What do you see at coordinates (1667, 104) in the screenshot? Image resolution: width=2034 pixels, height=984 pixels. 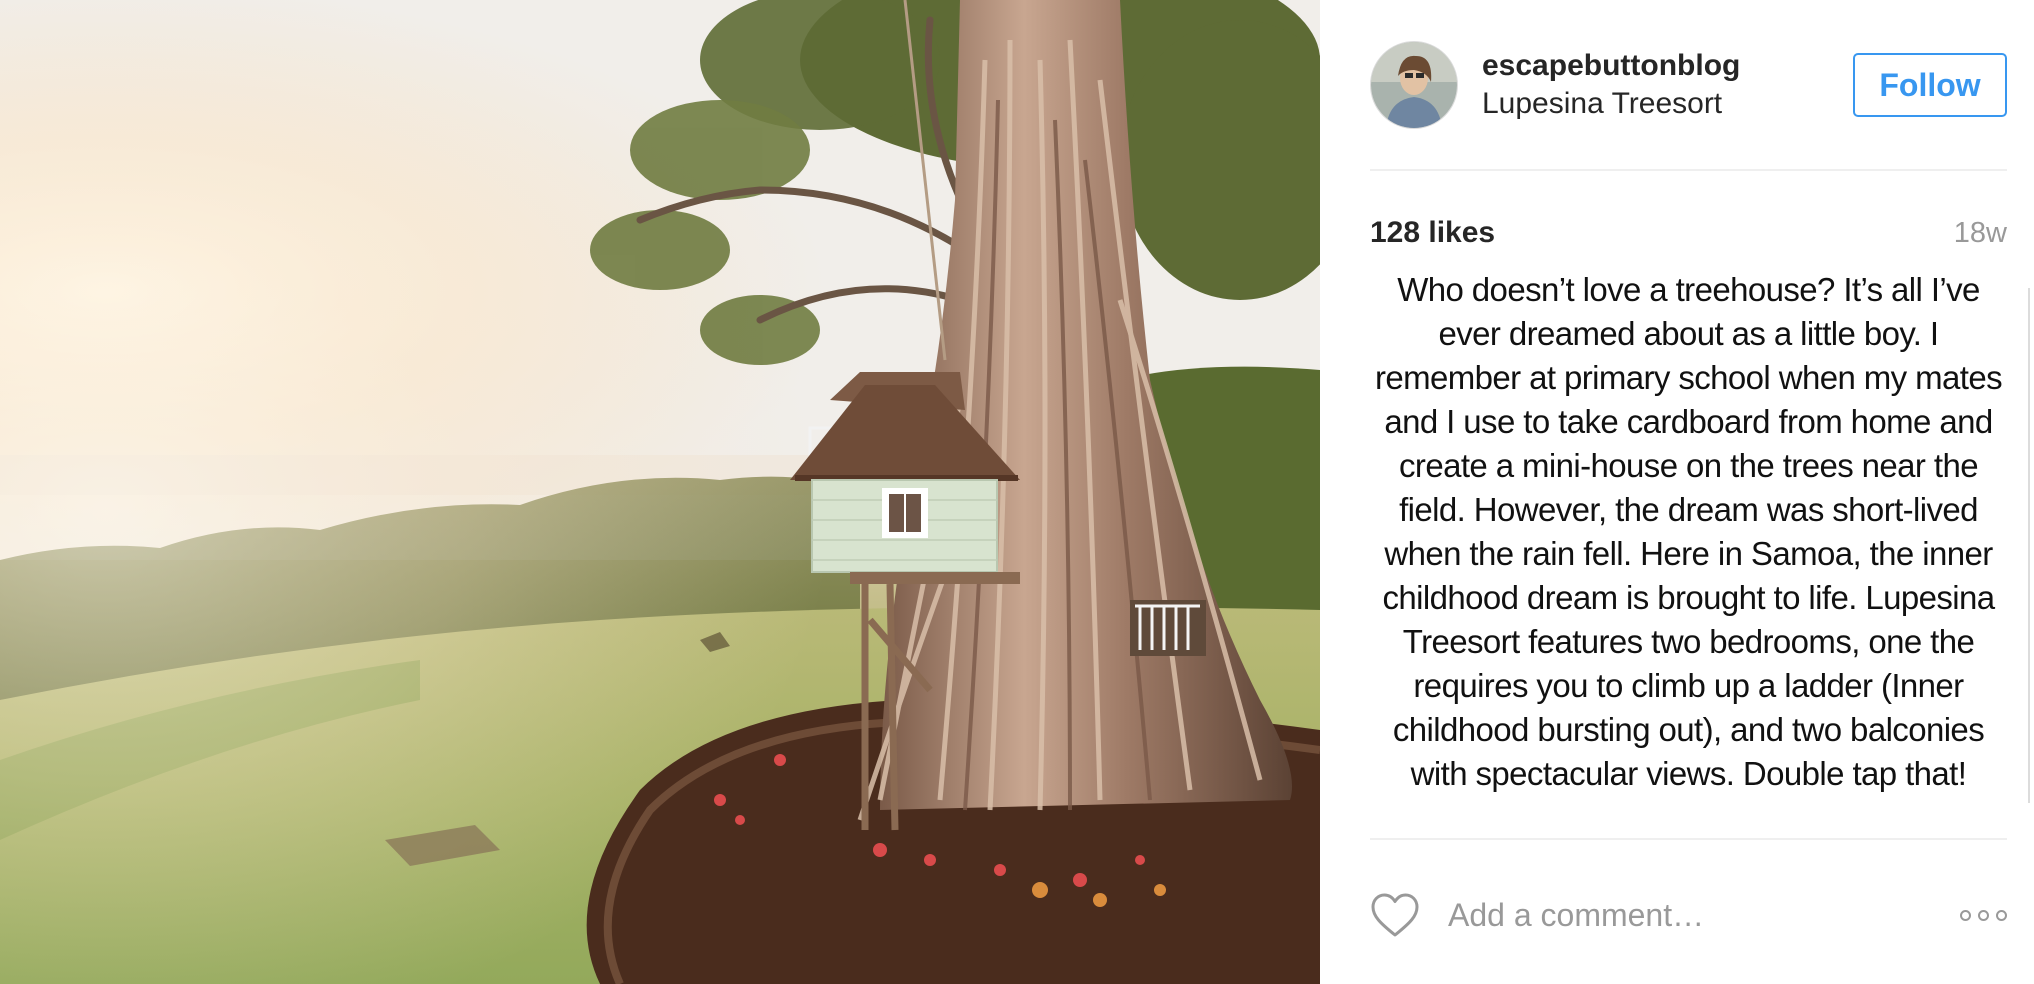 I see `location: Lupesina Treesort` at bounding box center [1667, 104].